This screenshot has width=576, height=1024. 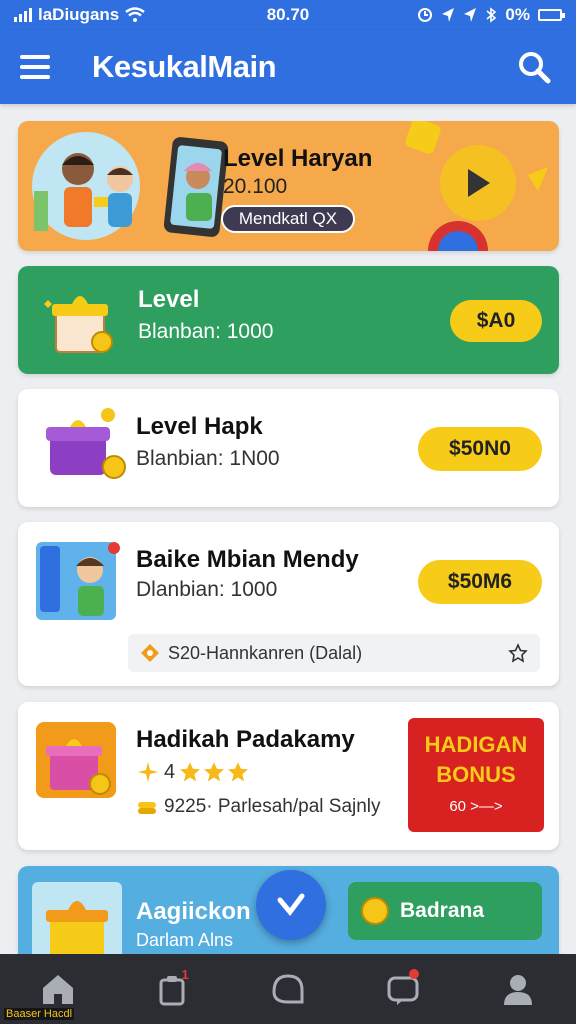 I want to click on claim-button: $A0, so click(x=496, y=321).